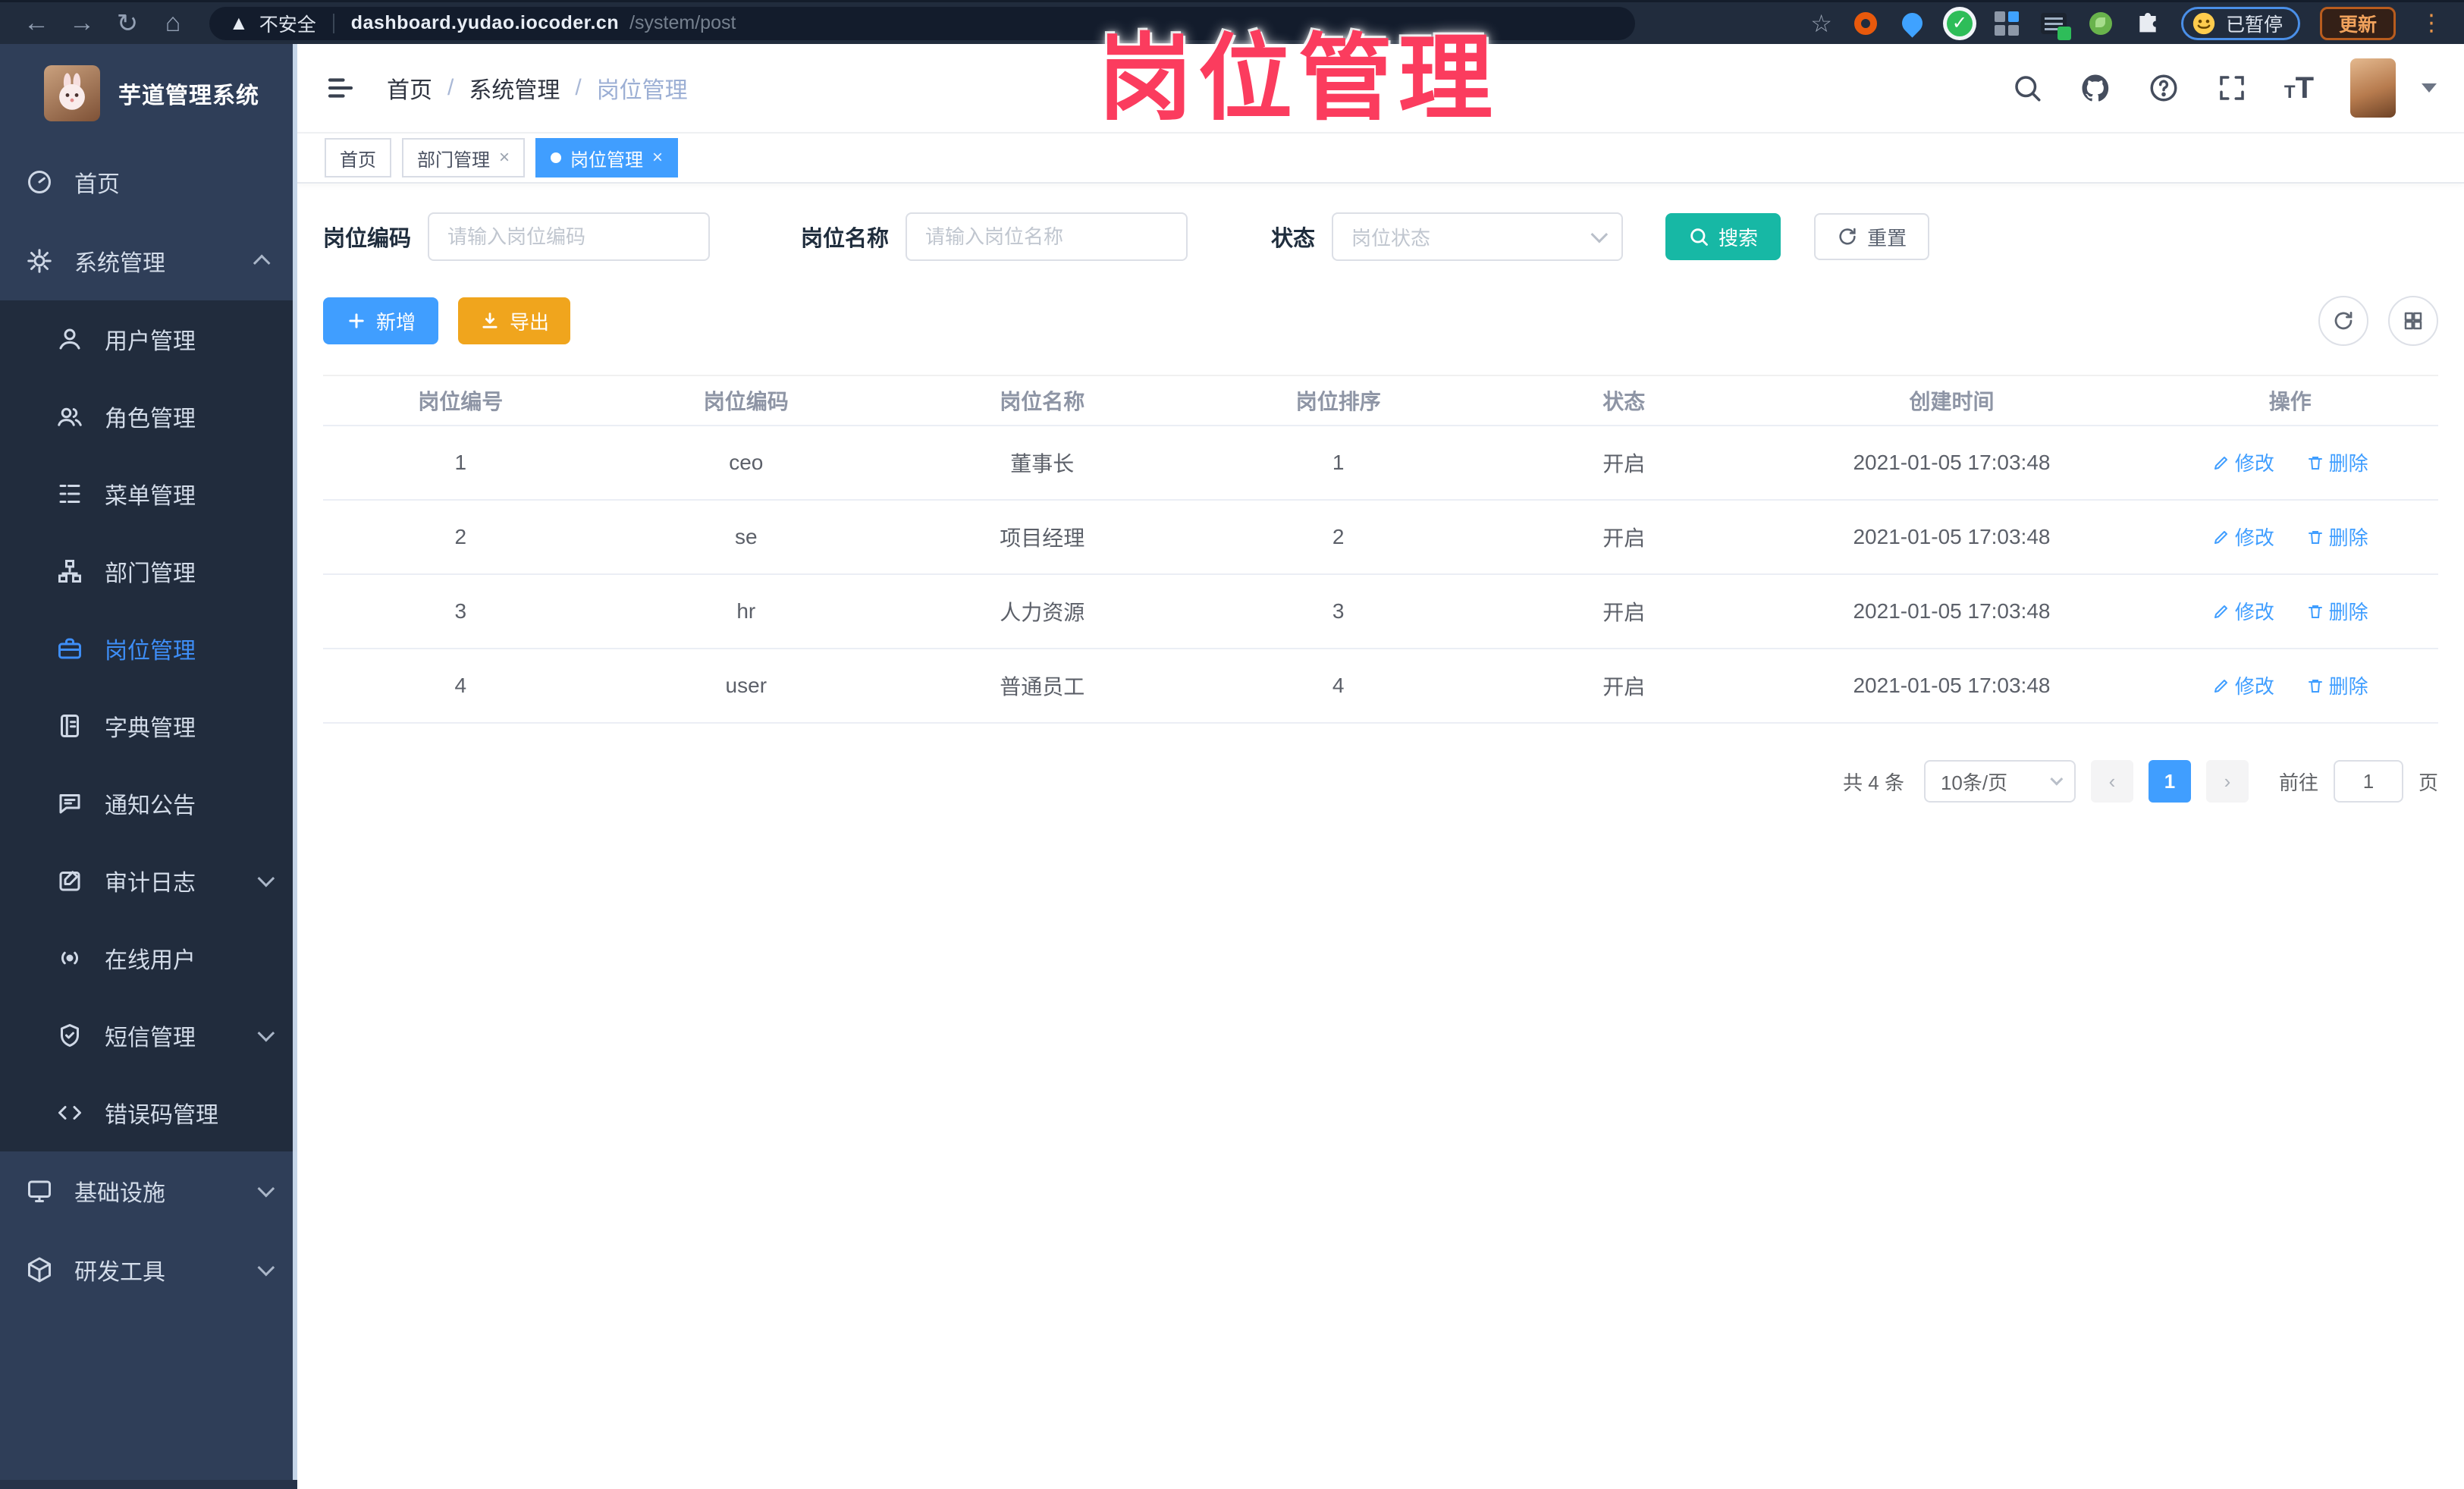 The image size is (2464, 1489). I want to click on extension-list-icon, so click(2056, 25).